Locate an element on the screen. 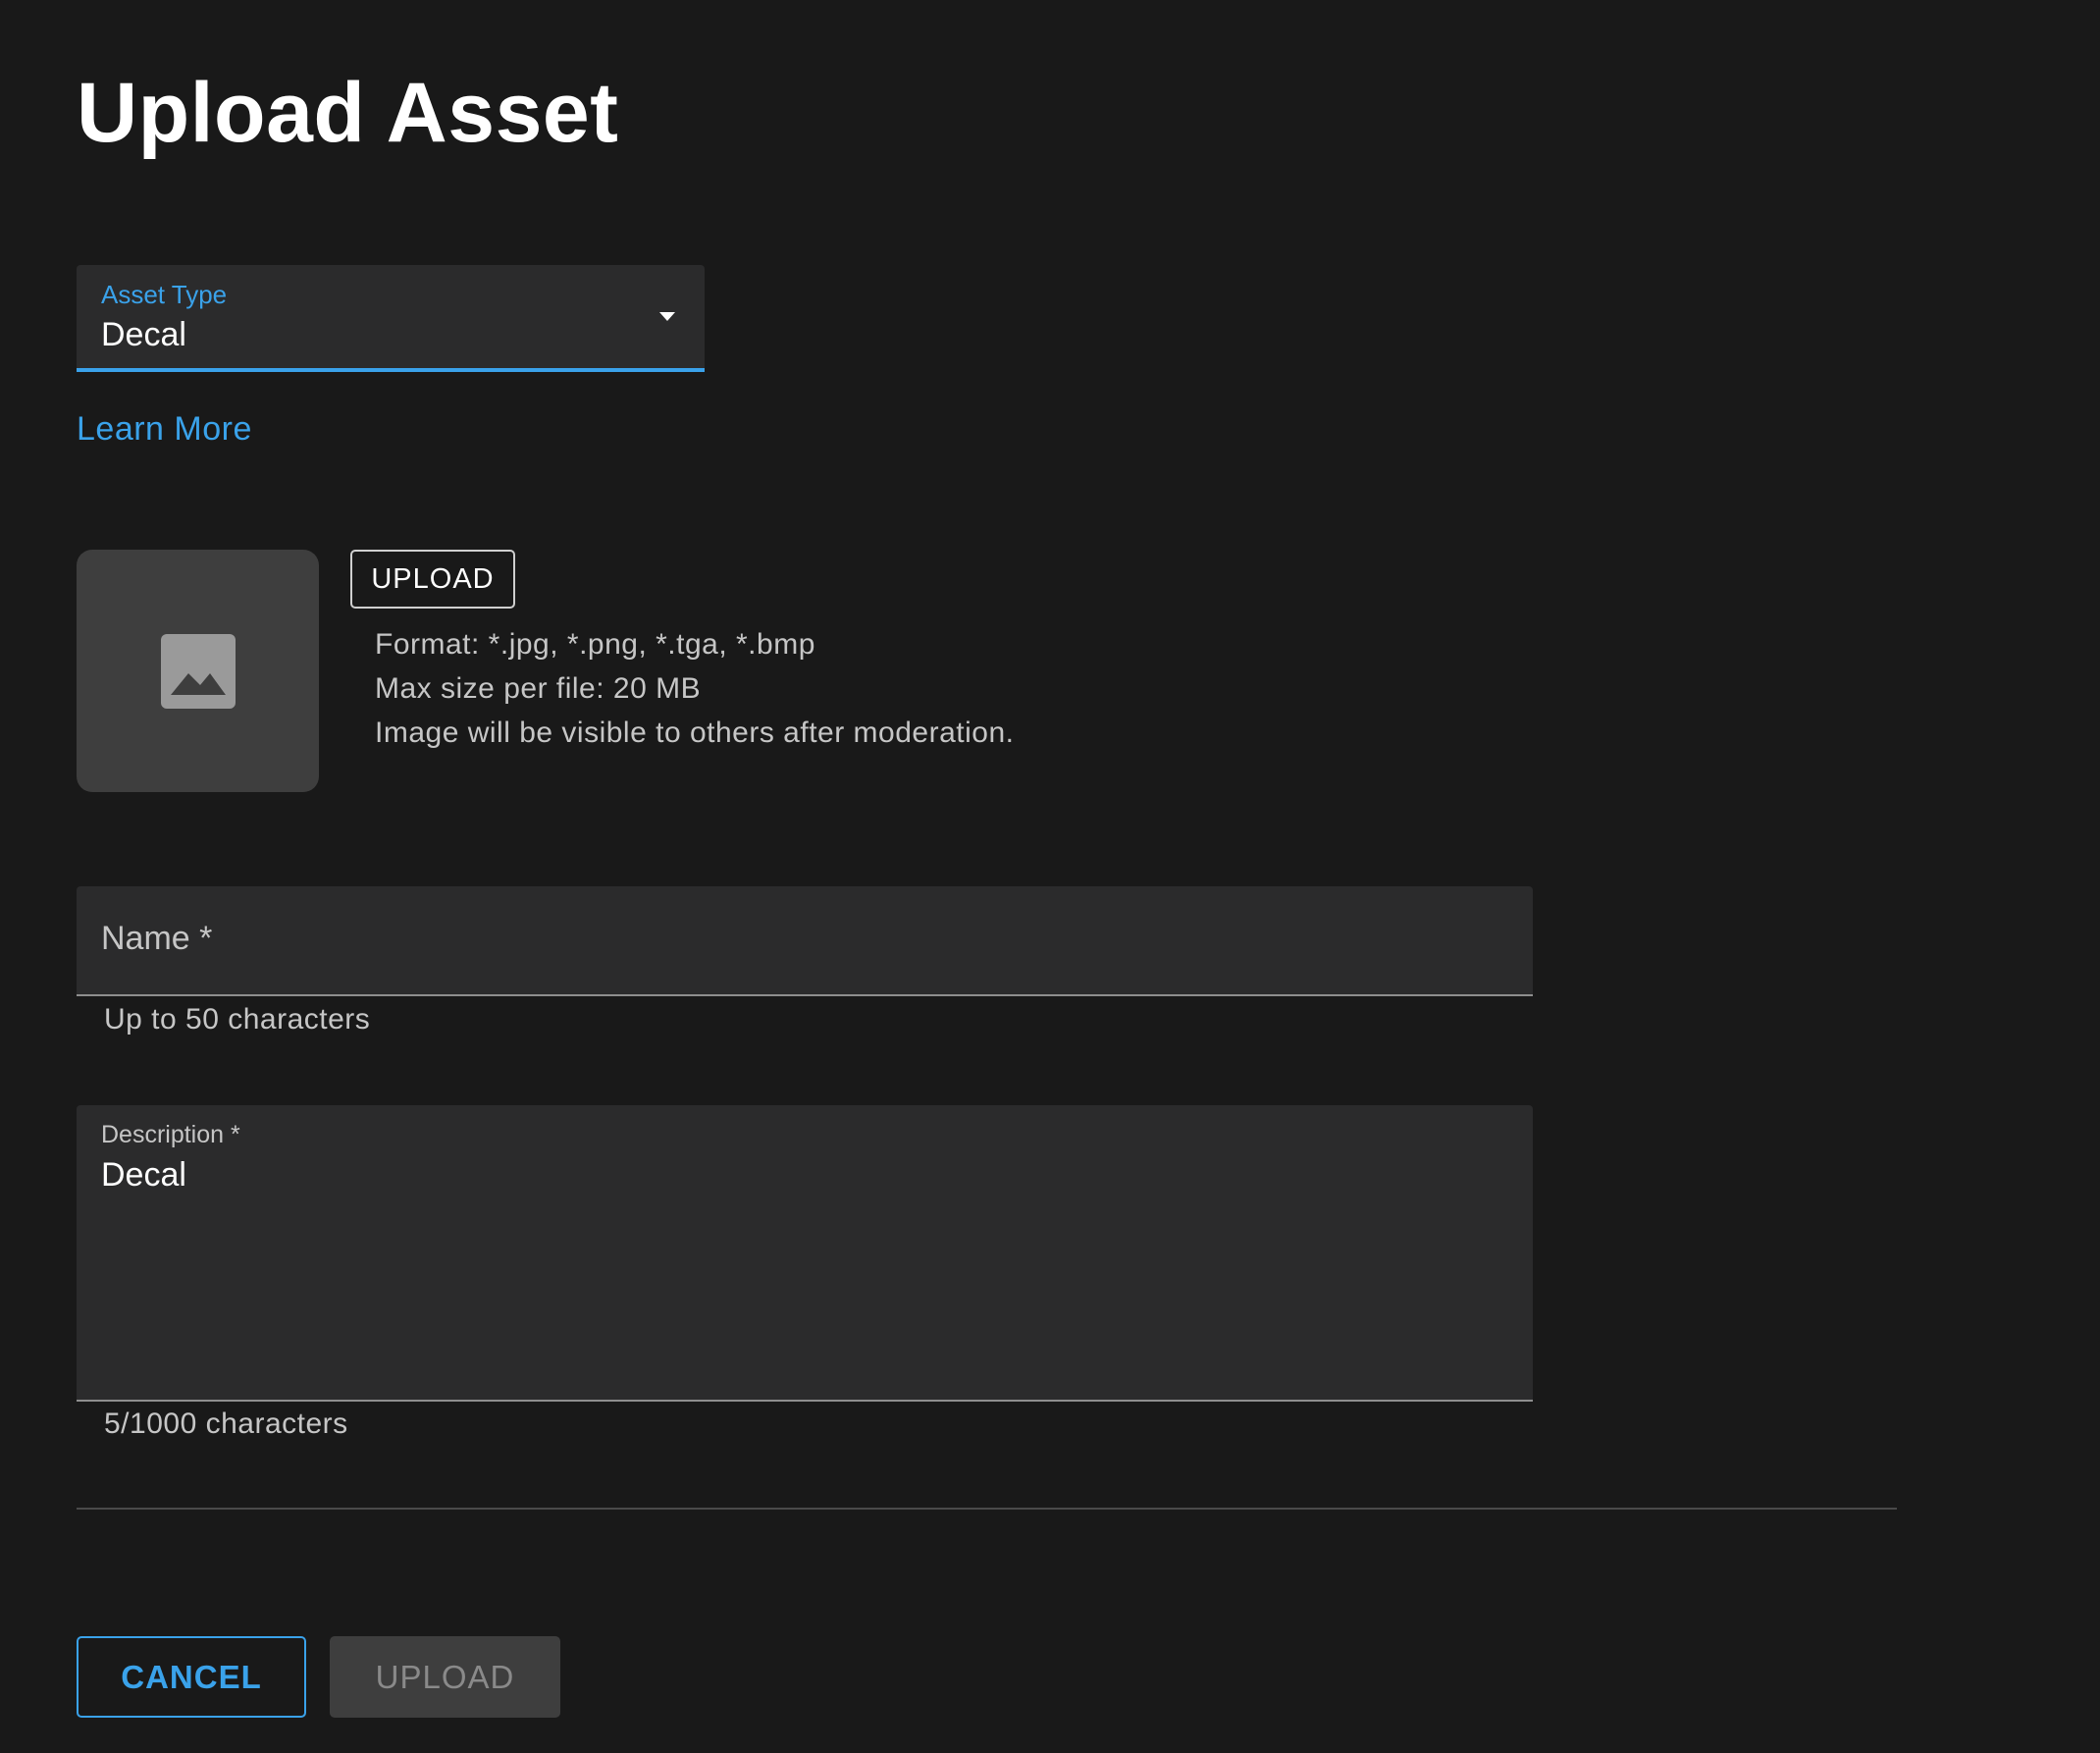  description-field: Description * Decal is located at coordinates (805, 1253).